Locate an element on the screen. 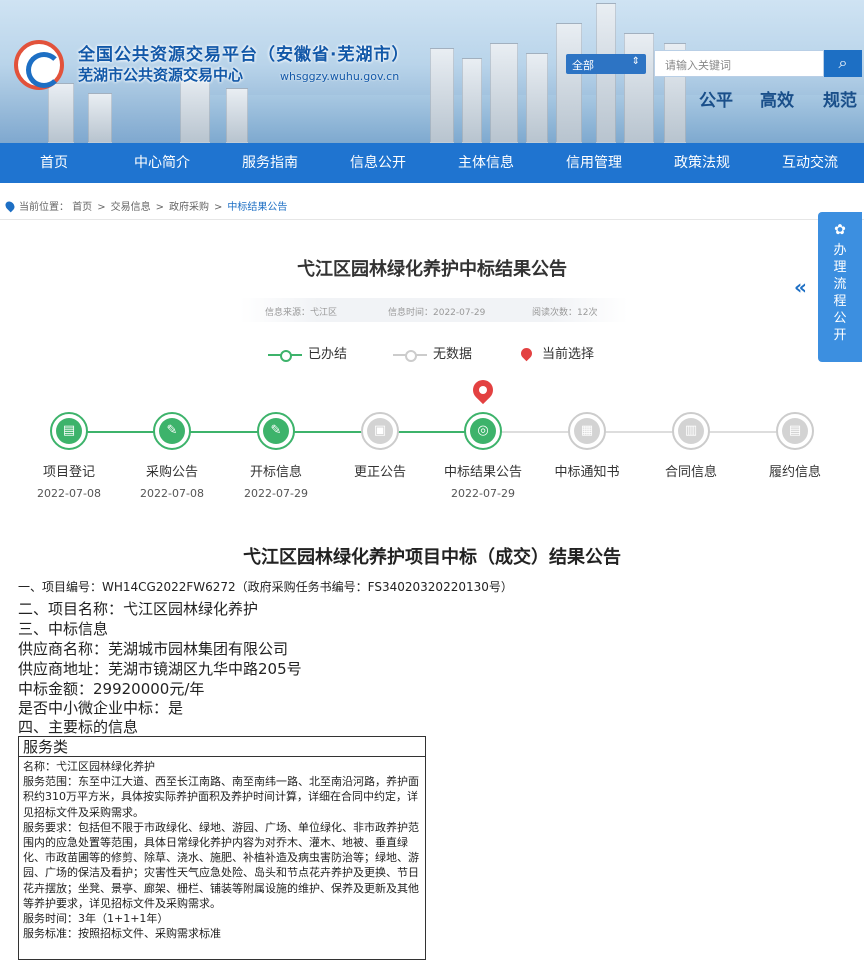 The image size is (864, 960). breadcrumb: 当前位置： 首页 > 交易信息 > 政府采购 > 中标结果公告 is located at coordinates (145, 205).